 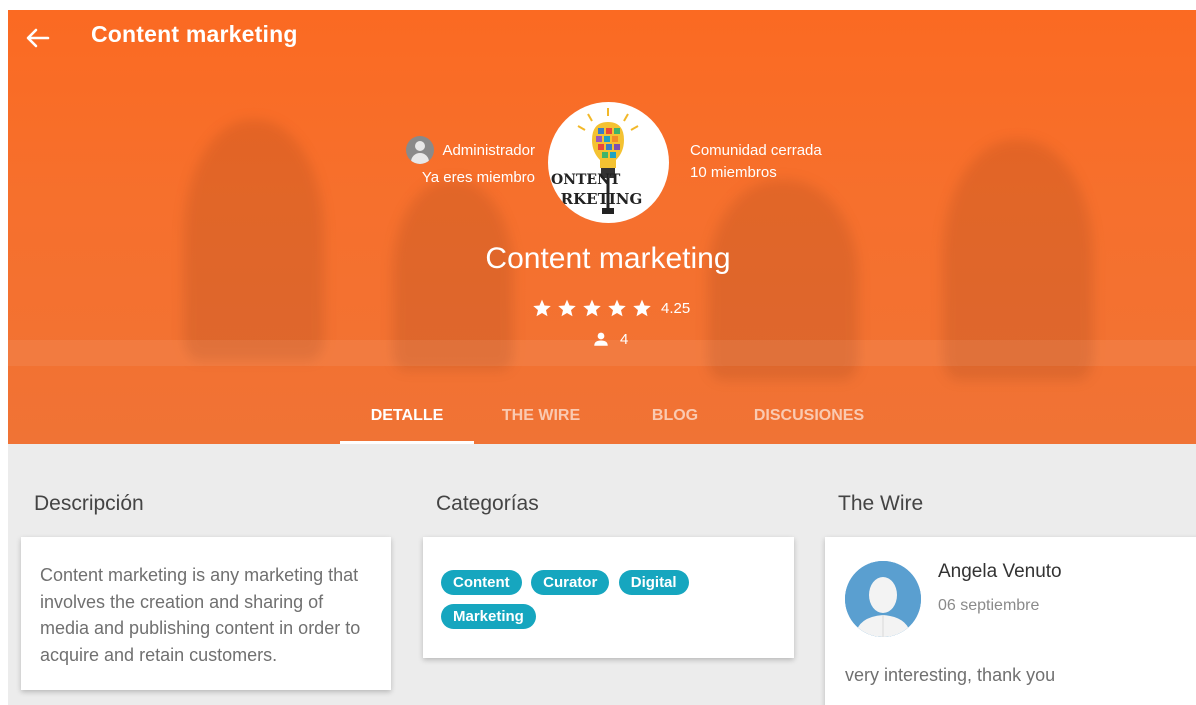 I want to click on tab-the-wire: THE WIRE, so click(x=541, y=420).